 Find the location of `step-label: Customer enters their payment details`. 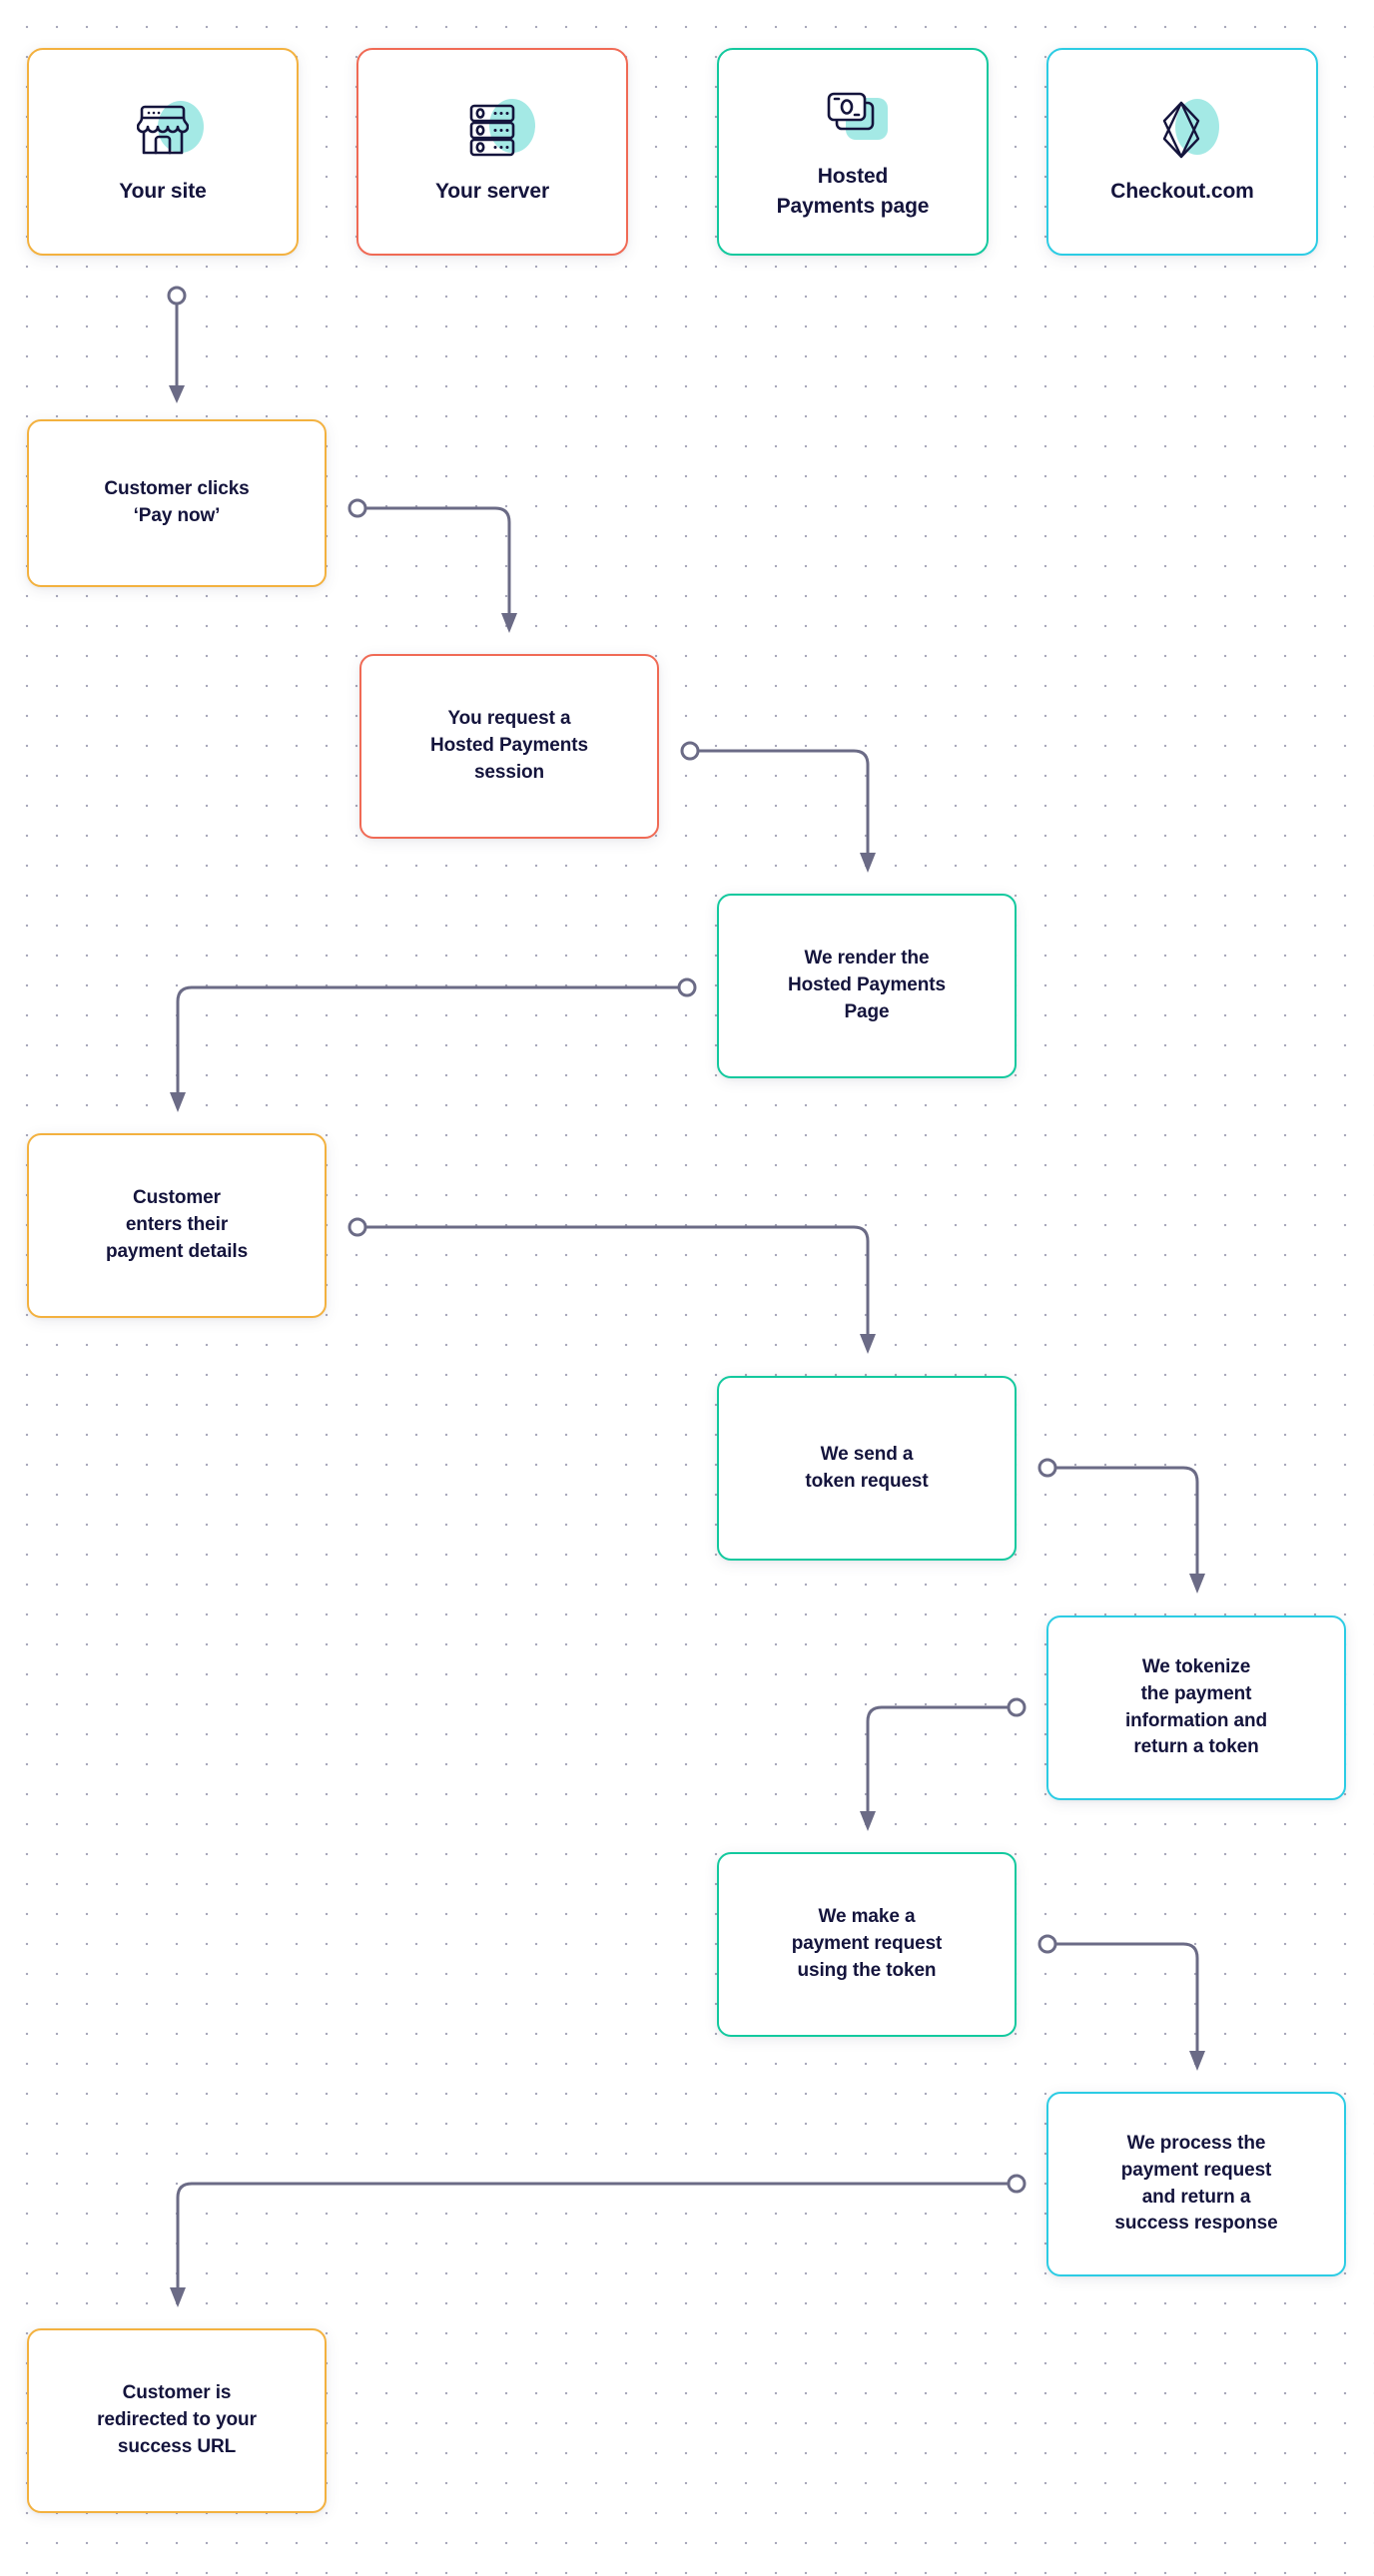

step-label: Customer enters their payment details is located at coordinates (177, 1224).